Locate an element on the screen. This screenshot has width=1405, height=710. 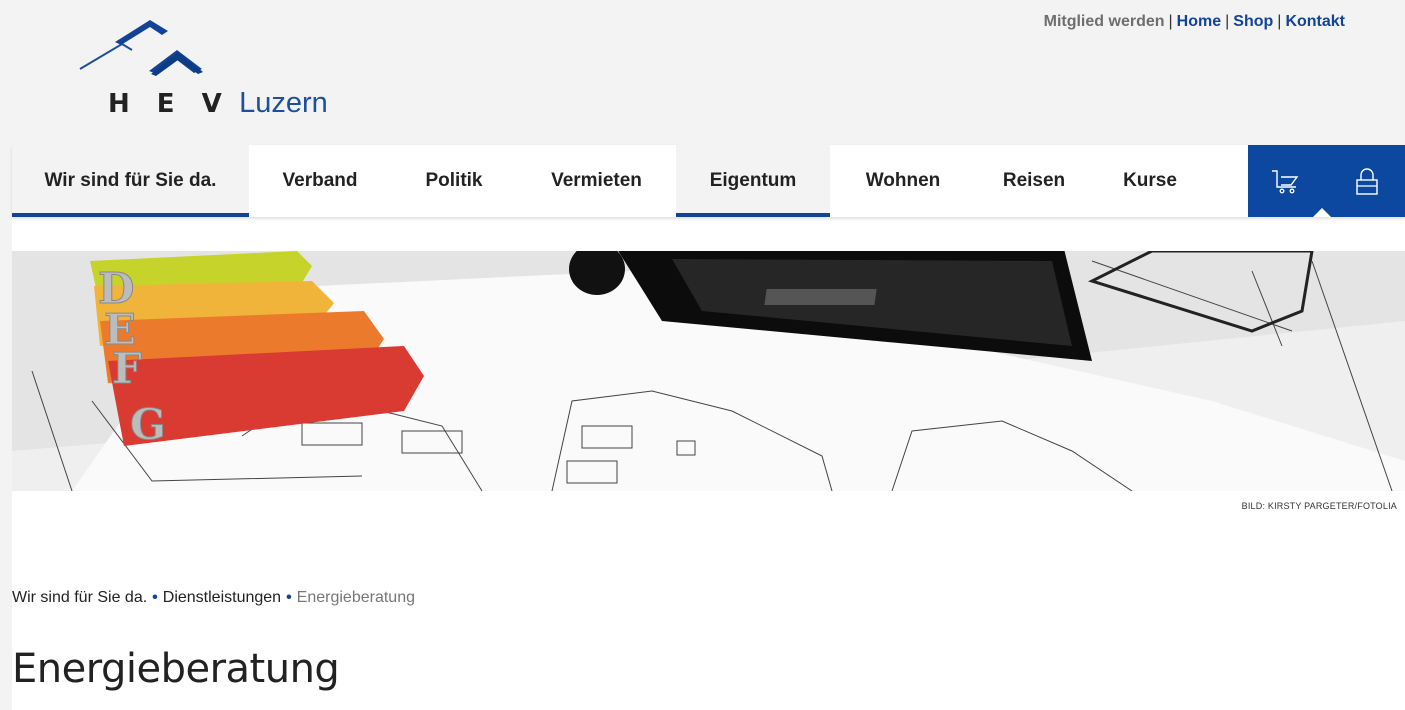
lock-icon is located at coordinates (1367, 181).